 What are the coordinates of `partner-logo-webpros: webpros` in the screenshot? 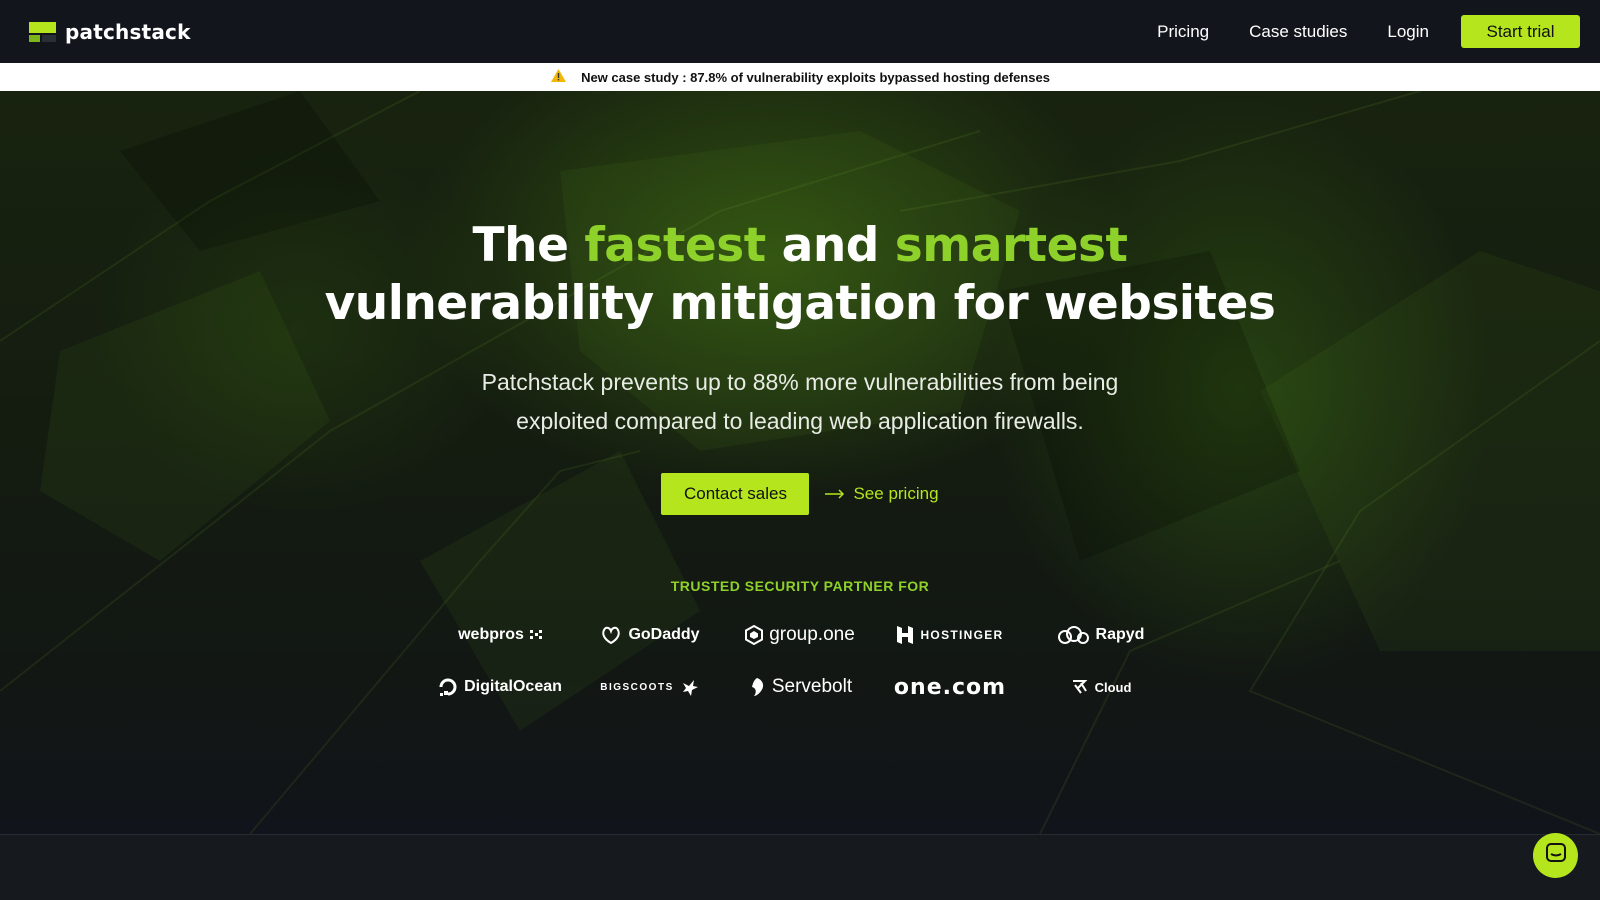 It's located at (500, 635).